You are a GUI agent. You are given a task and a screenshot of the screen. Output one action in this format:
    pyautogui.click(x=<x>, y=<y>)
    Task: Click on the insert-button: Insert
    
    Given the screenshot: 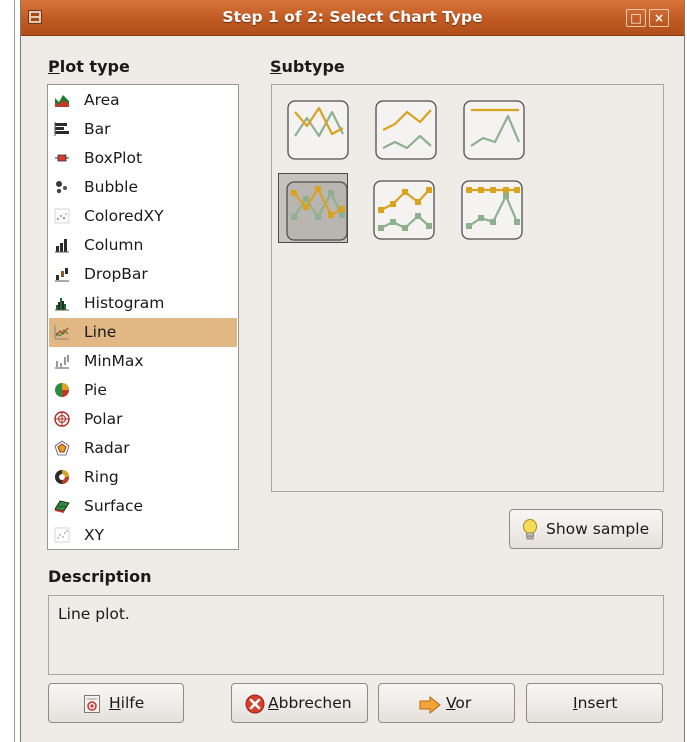 What is the action you would take?
    pyautogui.click(x=594, y=703)
    